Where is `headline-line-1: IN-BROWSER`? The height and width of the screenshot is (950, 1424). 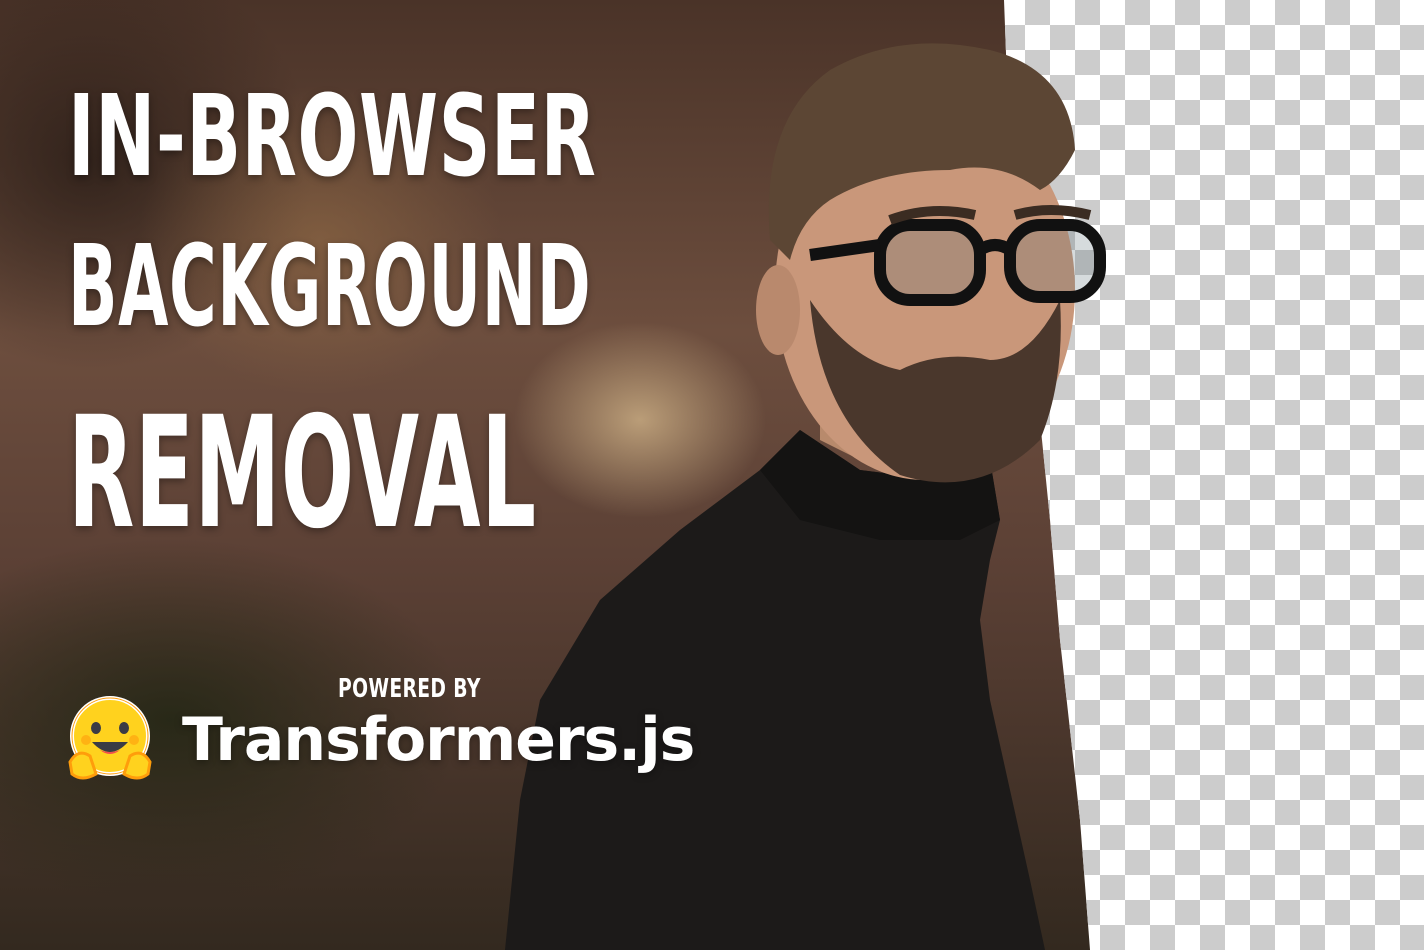 headline-line-1: IN-BROWSER is located at coordinates (332, 137).